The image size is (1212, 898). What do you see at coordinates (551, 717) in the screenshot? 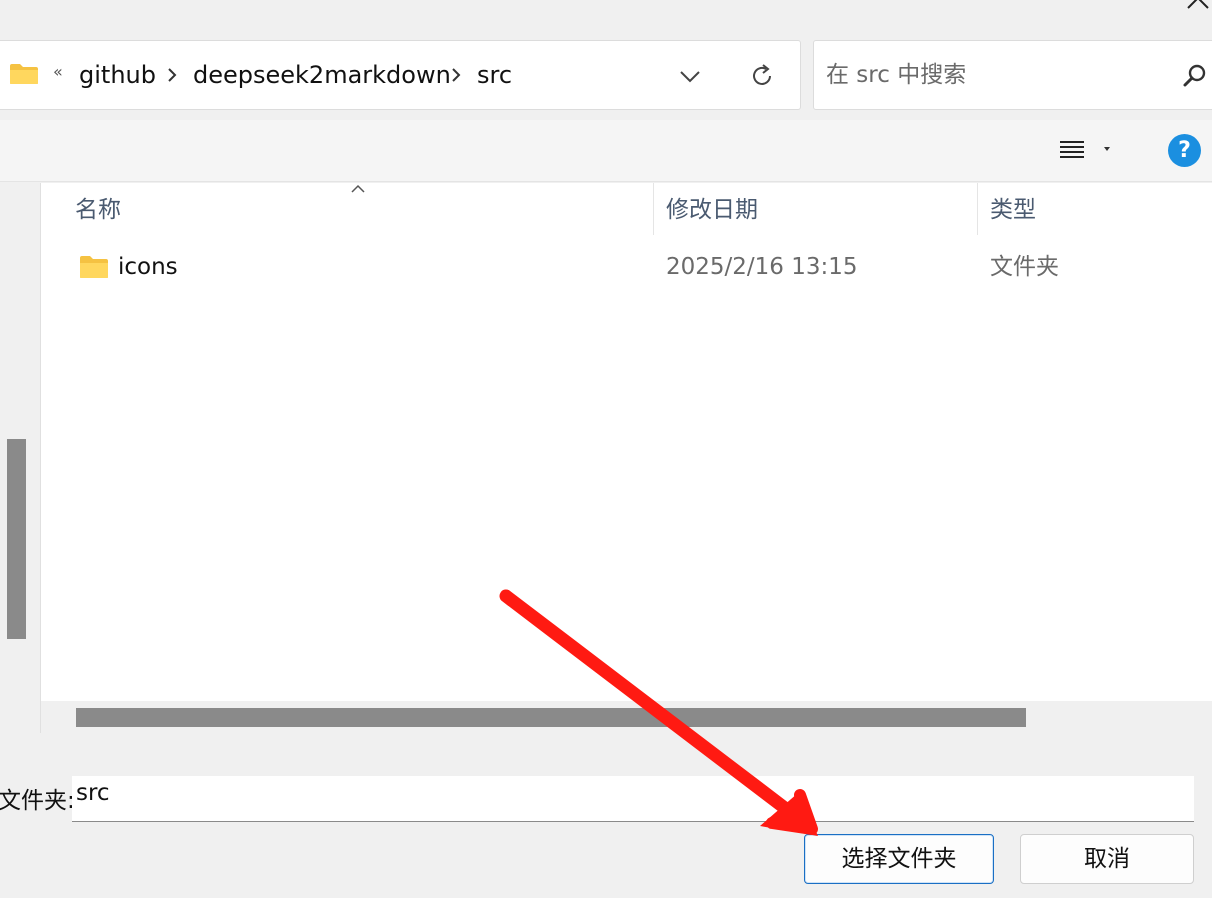
I see `horizontal-scrollbar-thumb` at bounding box center [551, 717].